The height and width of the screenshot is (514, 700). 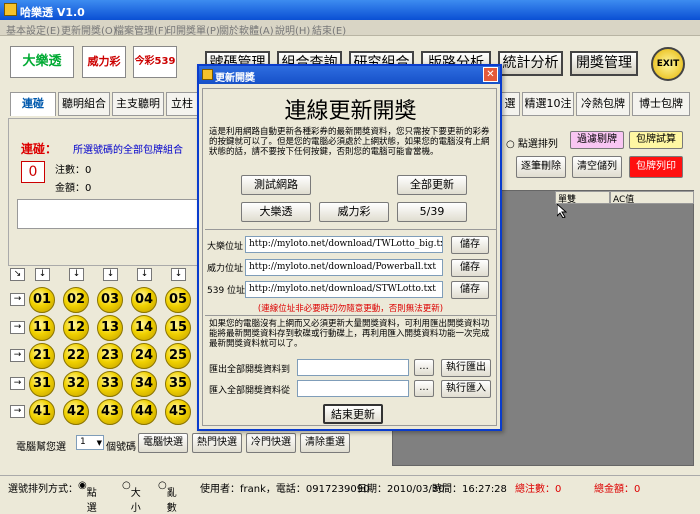 What do you see at coordinates (90, 442) in the screenshot?
I see `pick-count-select: 1 ▼` at bounding box center [90, 442].